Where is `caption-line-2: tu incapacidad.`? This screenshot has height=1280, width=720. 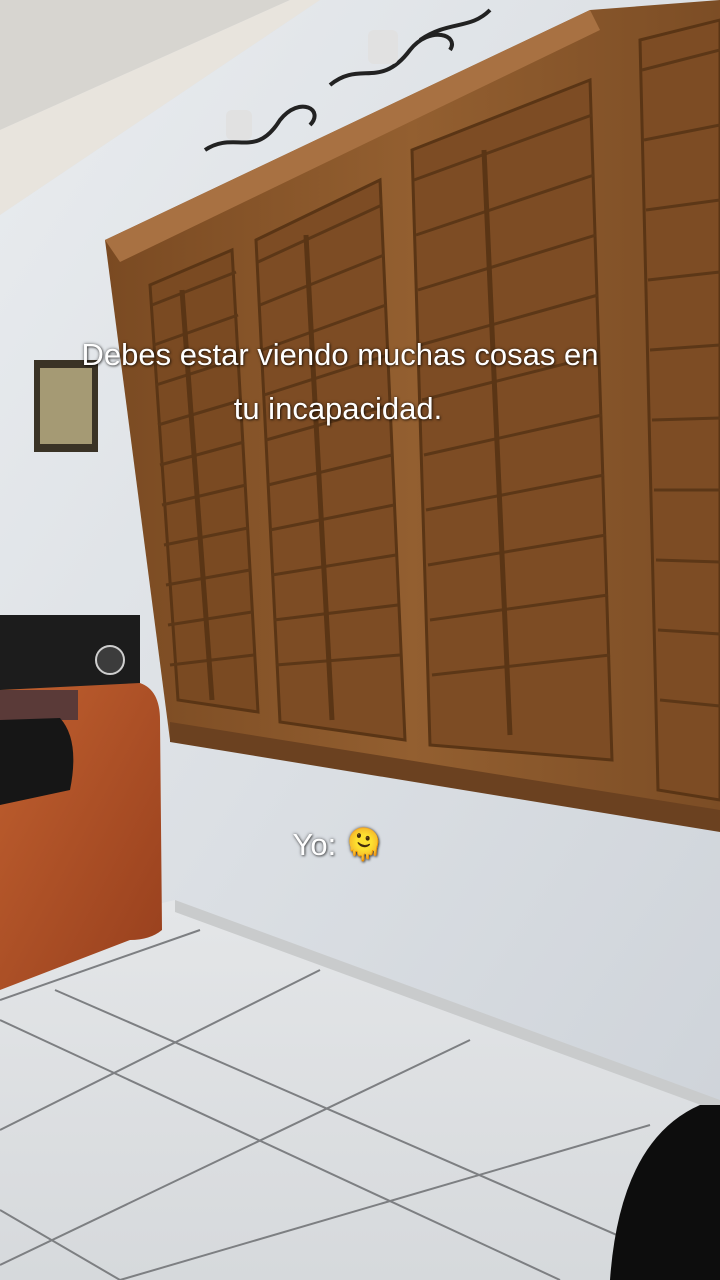
caption-line-2: tu incapacidad. is located at coordinates (338, 408).